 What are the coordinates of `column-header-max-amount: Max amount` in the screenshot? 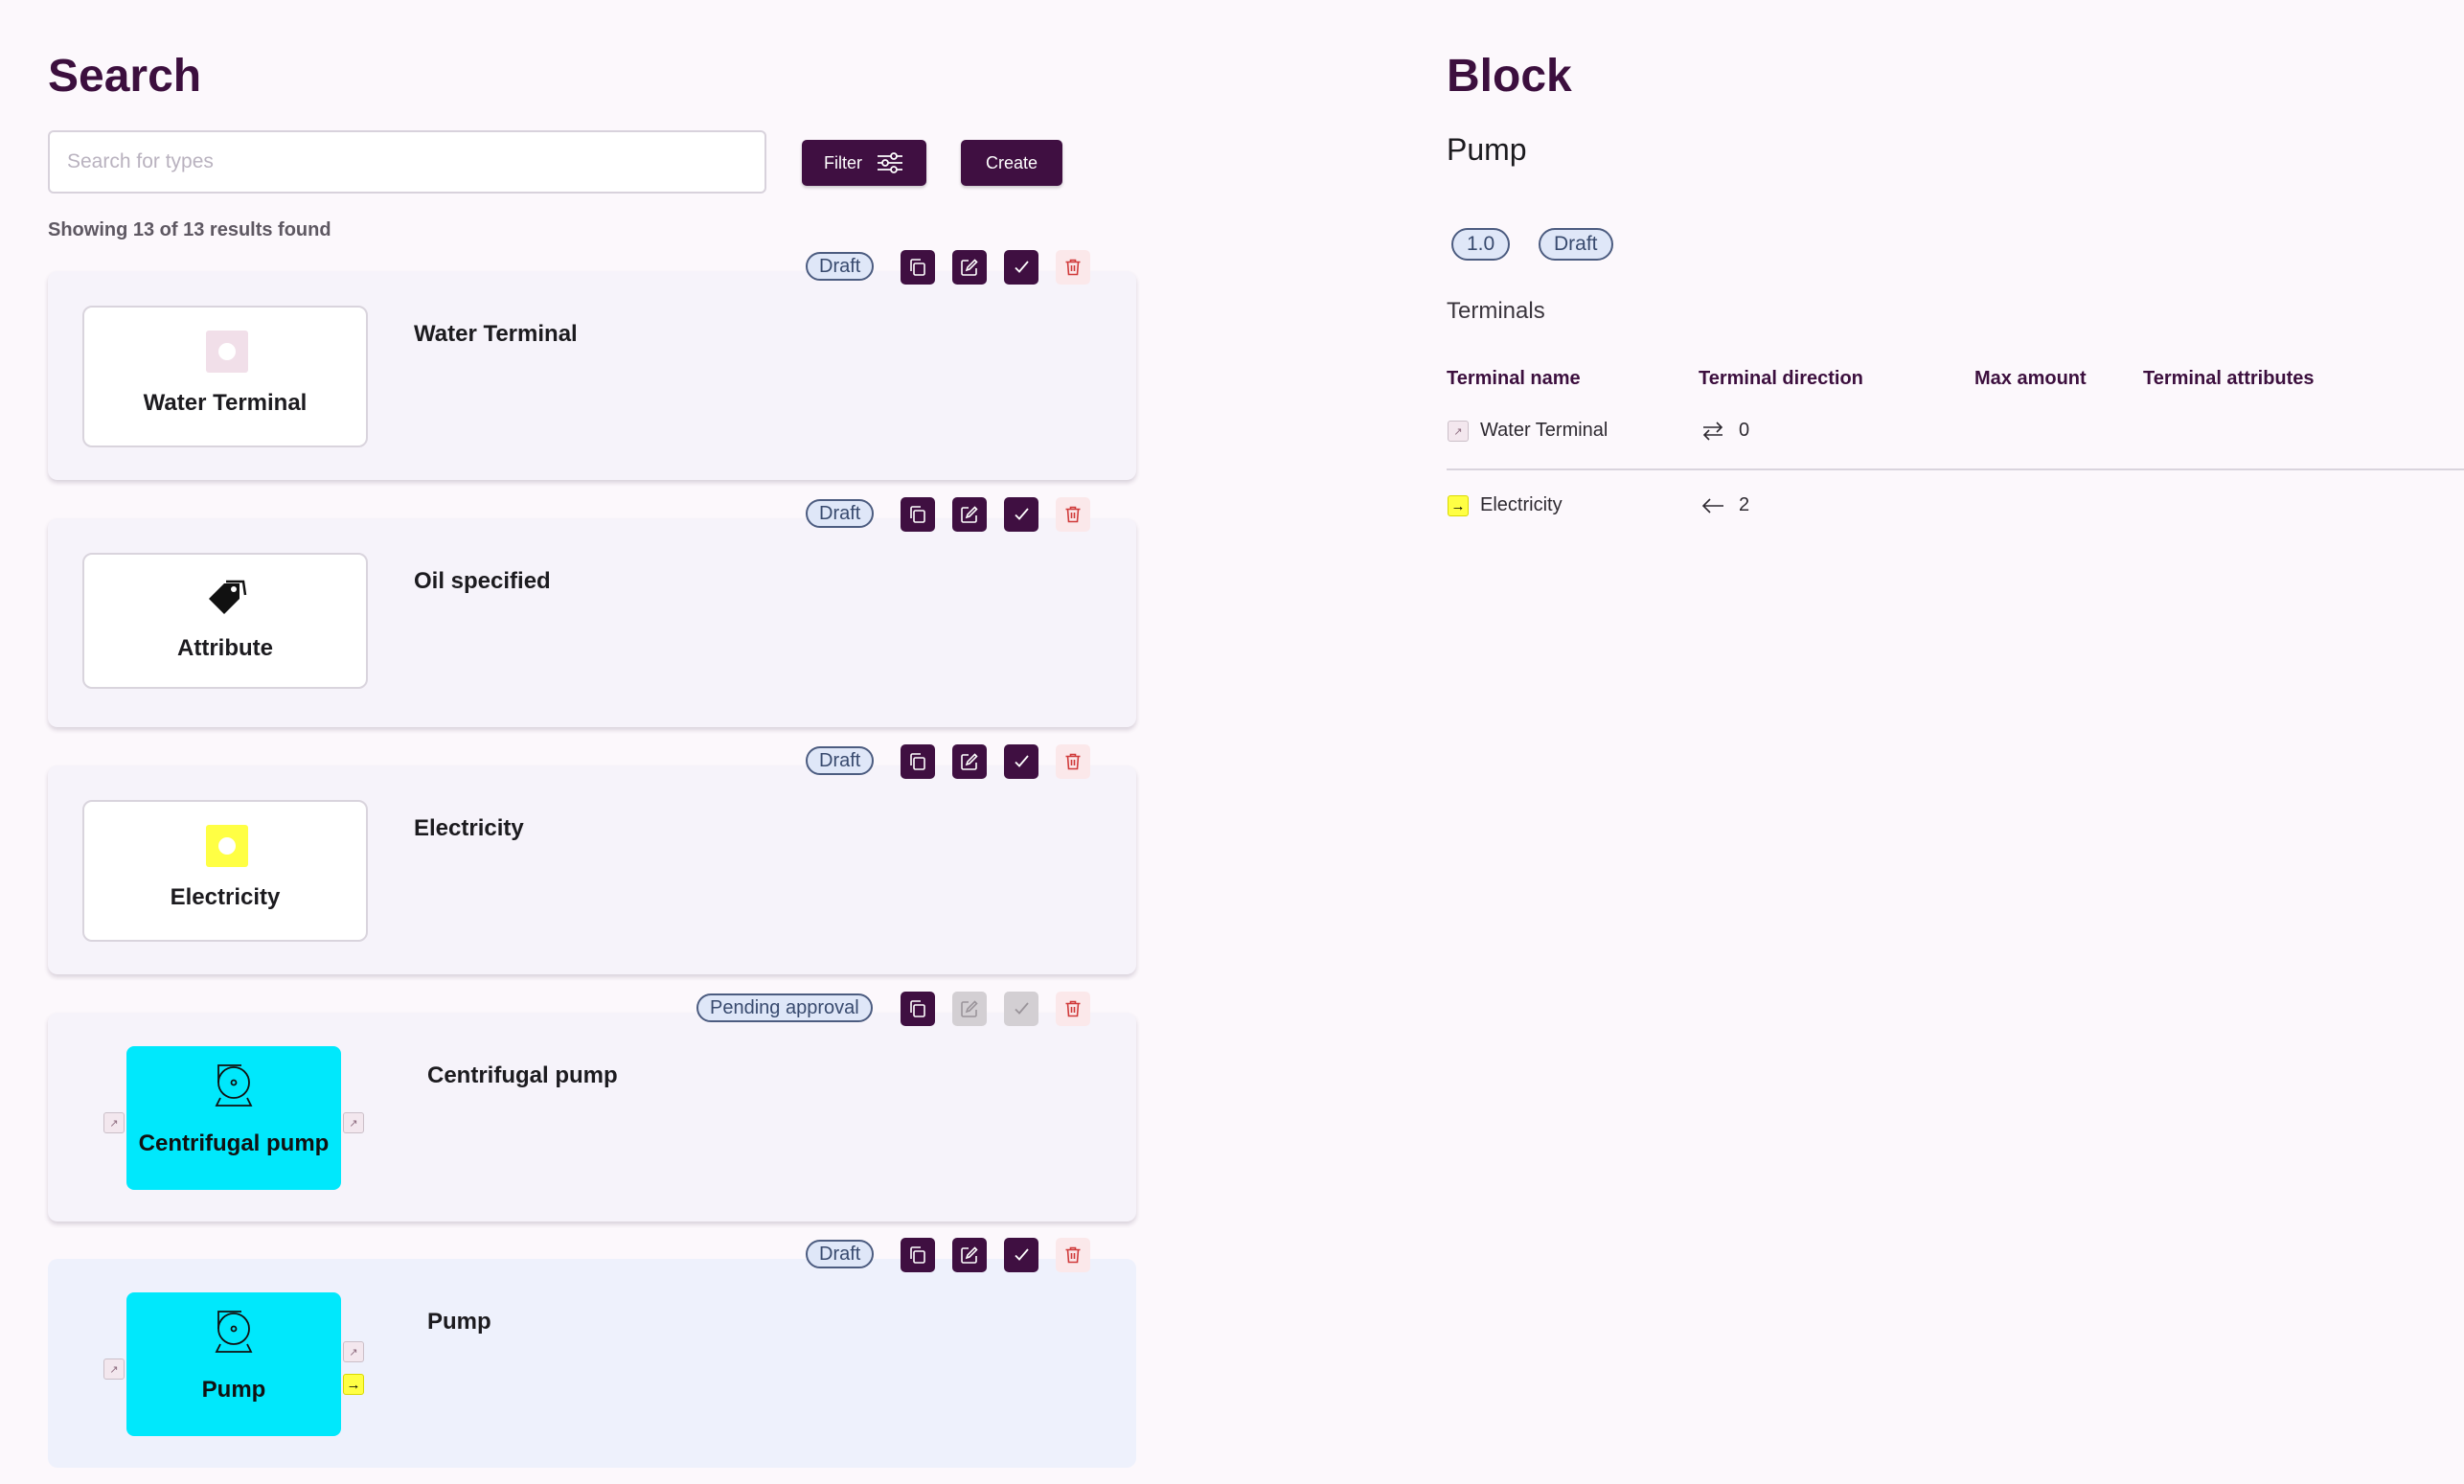 It's located at (2030, 378).